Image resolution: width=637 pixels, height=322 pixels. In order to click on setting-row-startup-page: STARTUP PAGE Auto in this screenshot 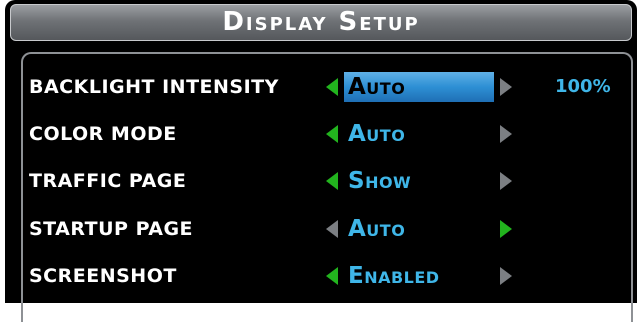, I will do `click(318, 228)`.